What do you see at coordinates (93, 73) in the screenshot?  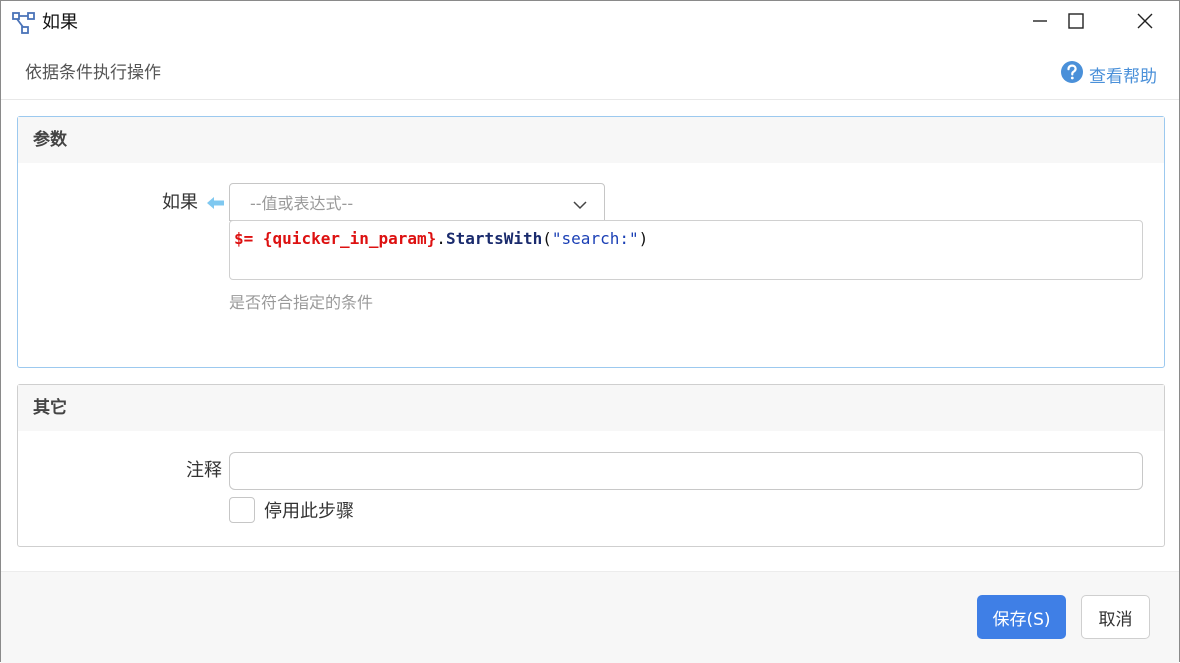 I see `page-subtitle: 依据条件执行操作` at bounding box center [93, 73].